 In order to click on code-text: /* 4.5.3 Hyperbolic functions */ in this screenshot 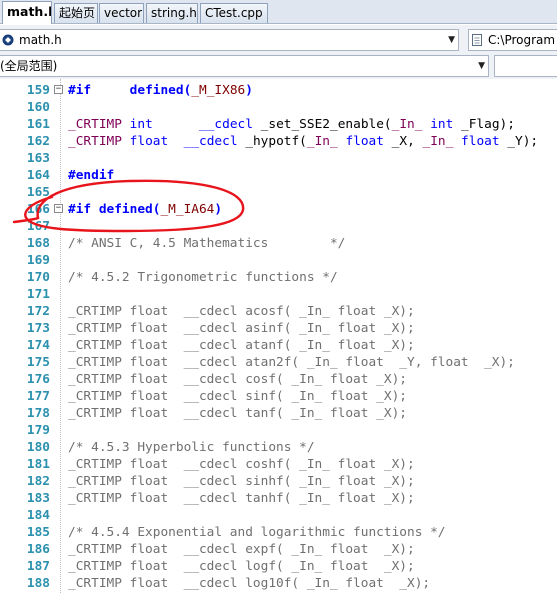, I will do `click(191, 447)`.